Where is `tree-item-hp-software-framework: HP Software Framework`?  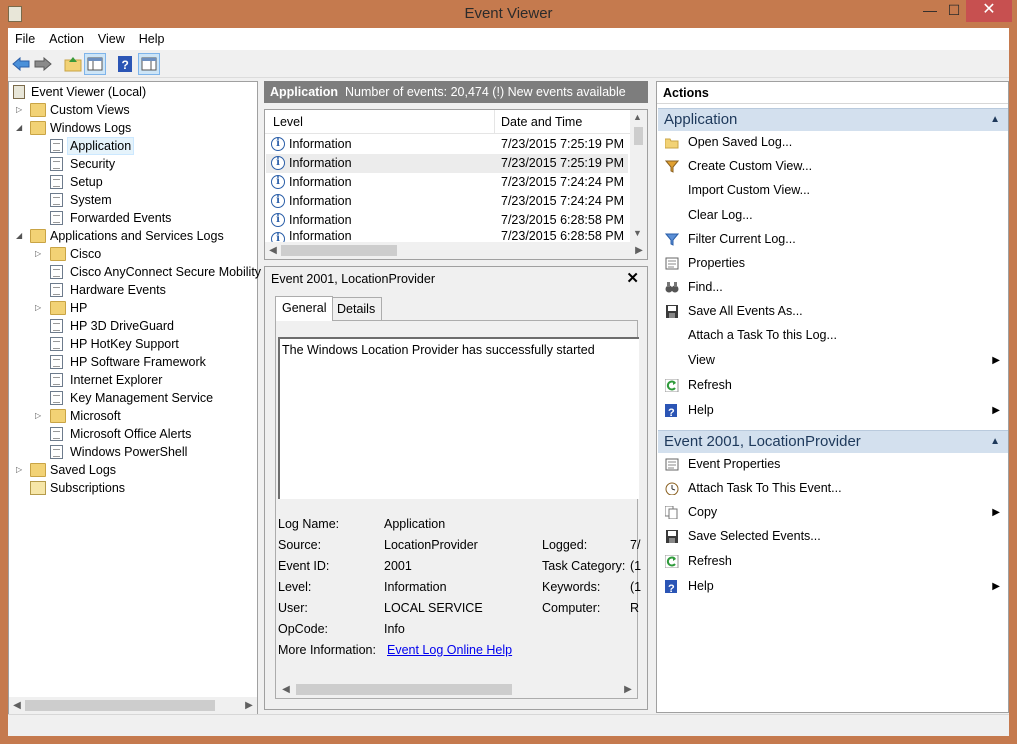
tree-item-hp-software-framework: HP Software Framework is located at coordinates (133, 362).